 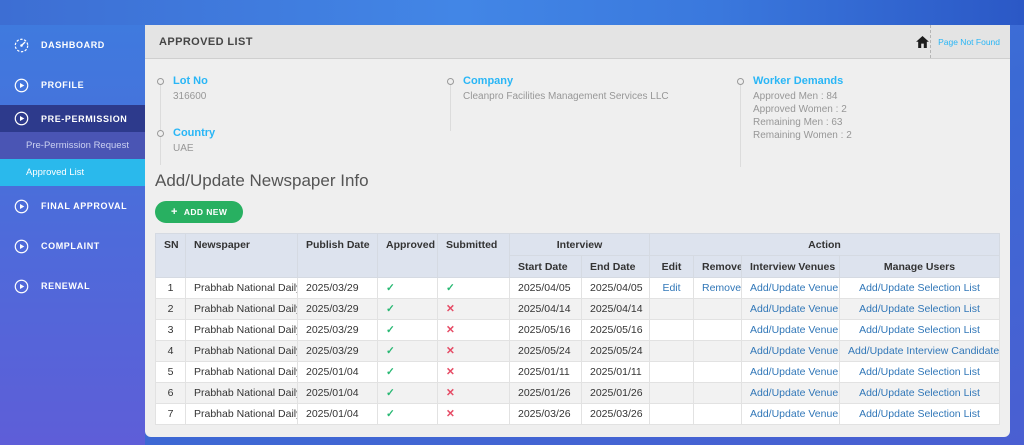 I want to click on start-date-cell: 2025/04/05, so click(x=545, y=288).